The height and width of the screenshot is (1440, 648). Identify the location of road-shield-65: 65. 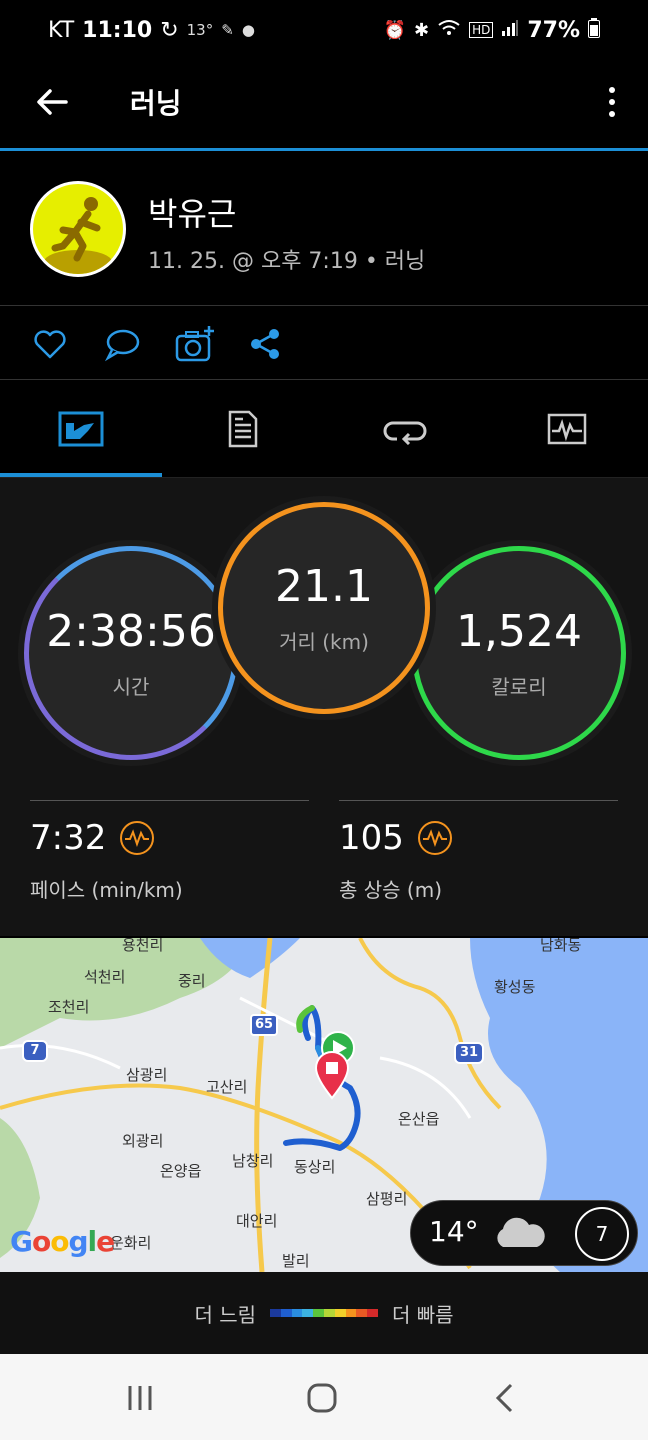
(264, 1025).